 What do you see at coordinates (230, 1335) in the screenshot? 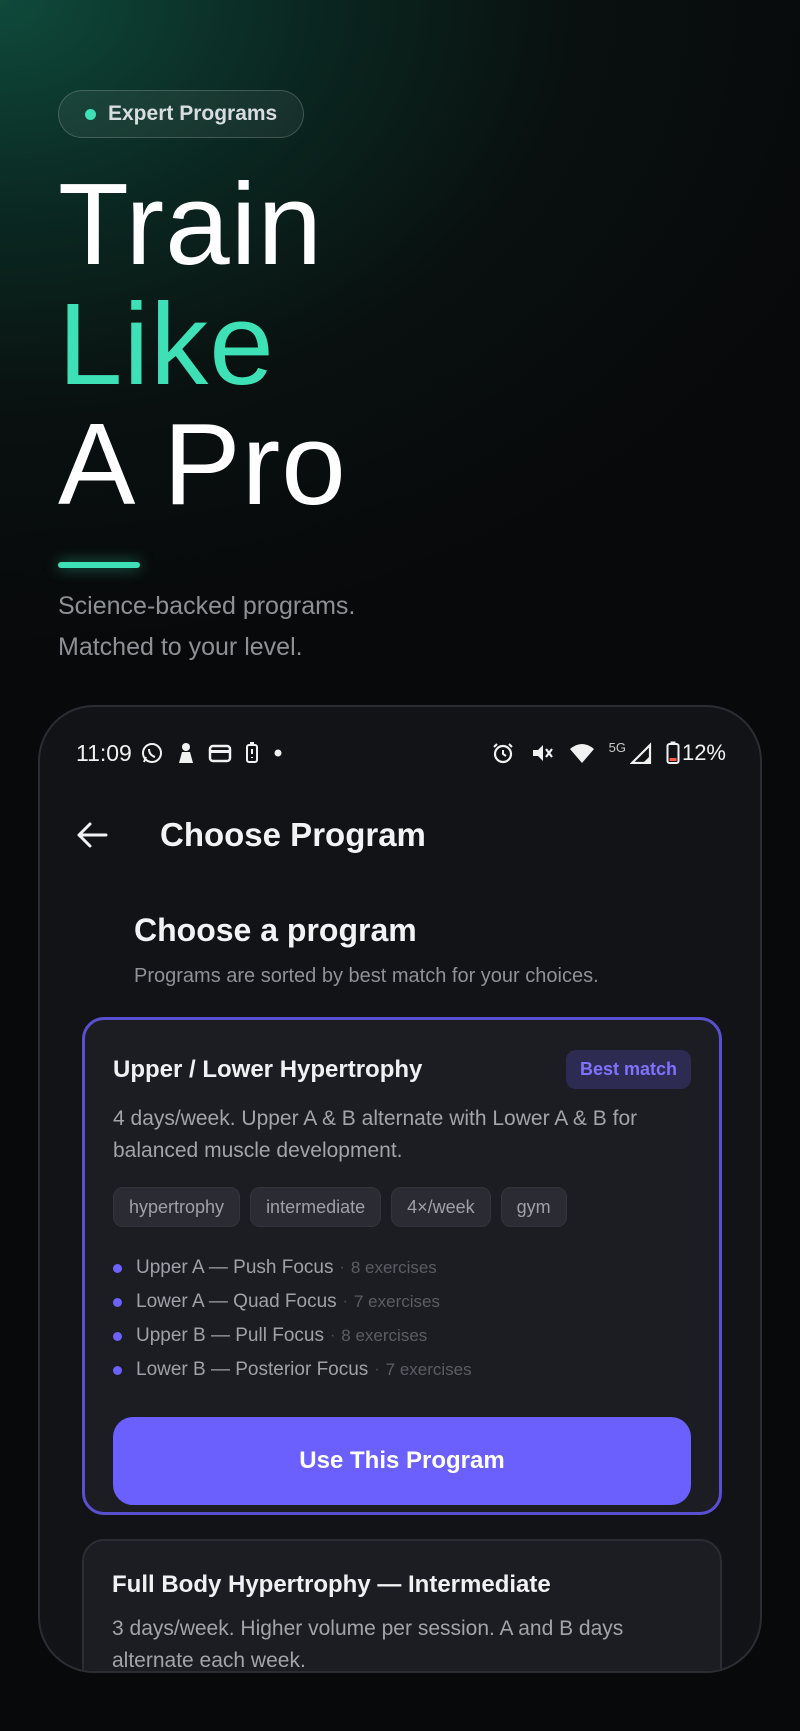
I see `session-name: Upper B — Pull Focus` at bounding box center [230, 1335].